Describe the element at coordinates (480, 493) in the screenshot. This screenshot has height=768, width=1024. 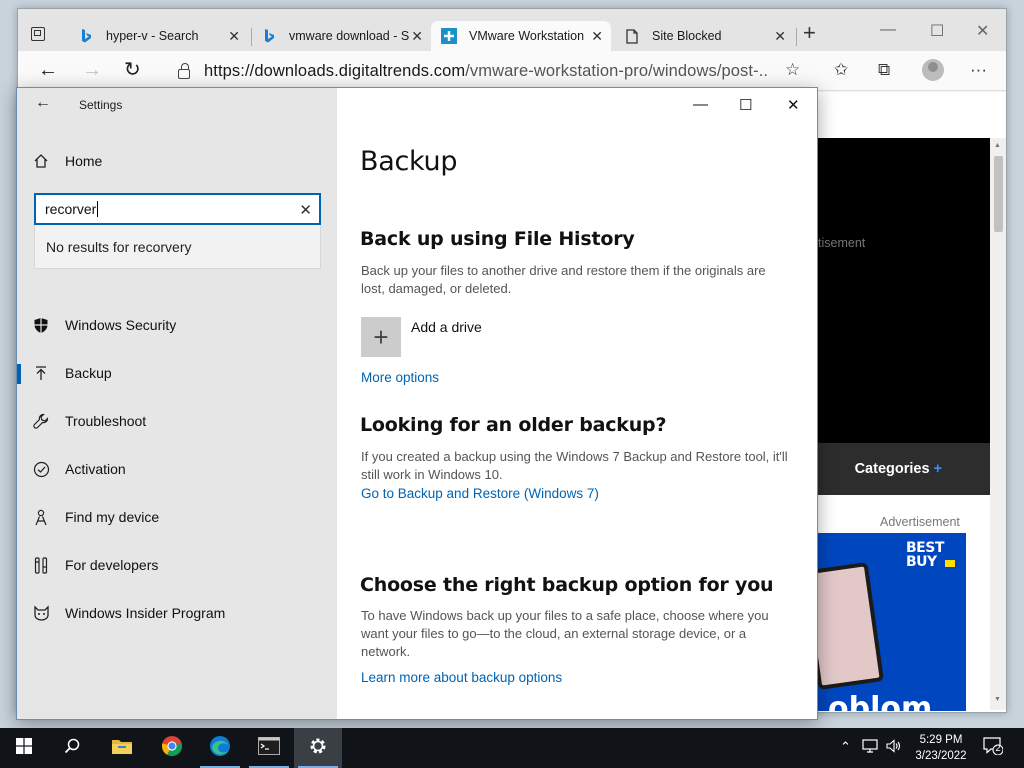
I see `backup-restore-windows7-link: Go to Backup and Restore (Windows 7)` at that location.